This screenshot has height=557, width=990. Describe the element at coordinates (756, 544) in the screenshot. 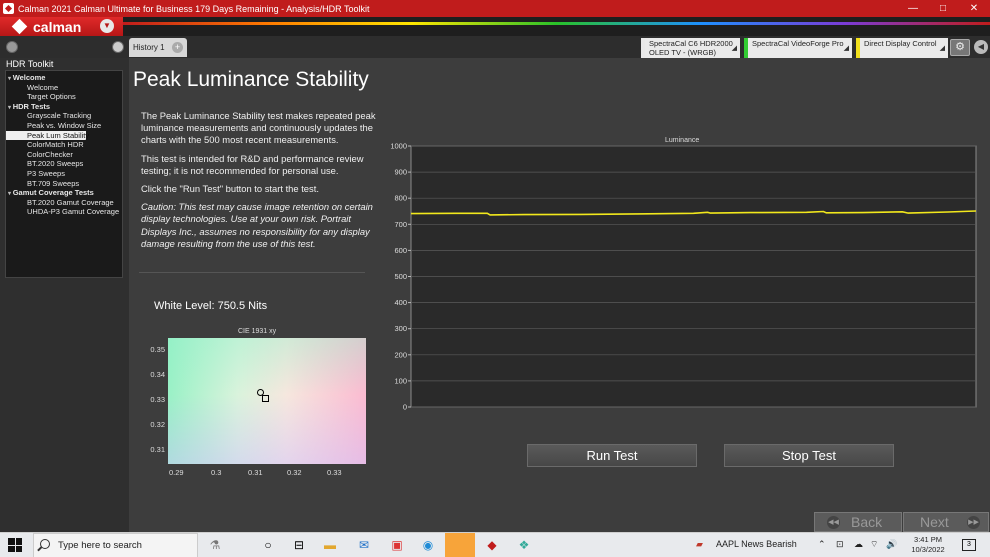

I see `stock-news: AAPL News Bearish` at that location.